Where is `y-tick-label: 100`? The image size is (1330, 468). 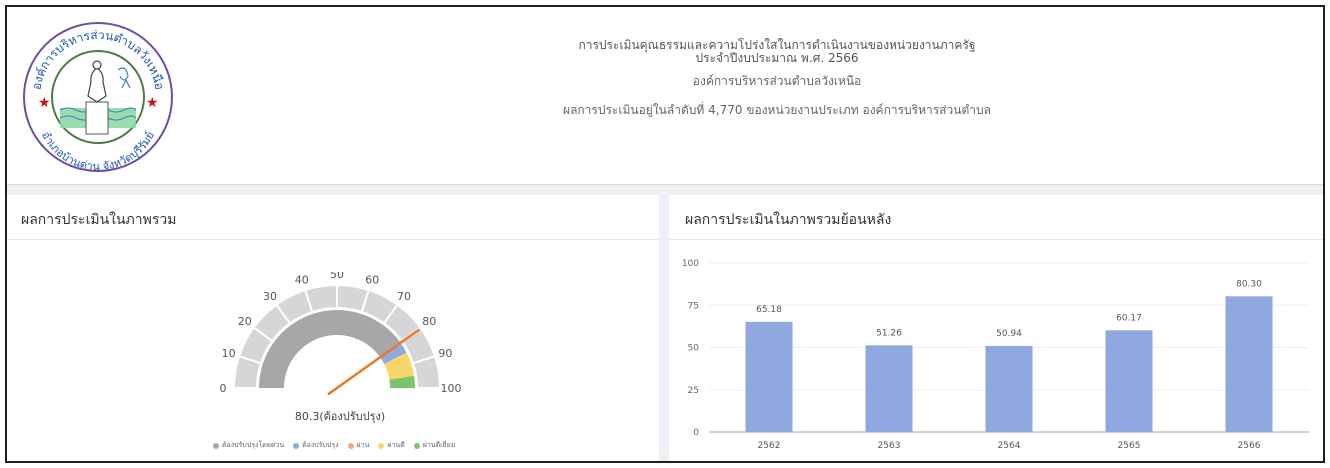
y-tick-label: 100 is located at coordinates (690, 264).